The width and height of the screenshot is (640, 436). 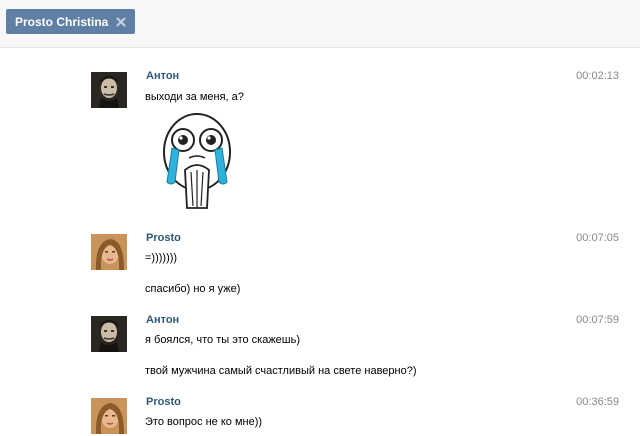 What do you see at coordinates (597, 238) in the screenshot?
I see `message-time: 00:07:05` at bounding box center [597, 238].